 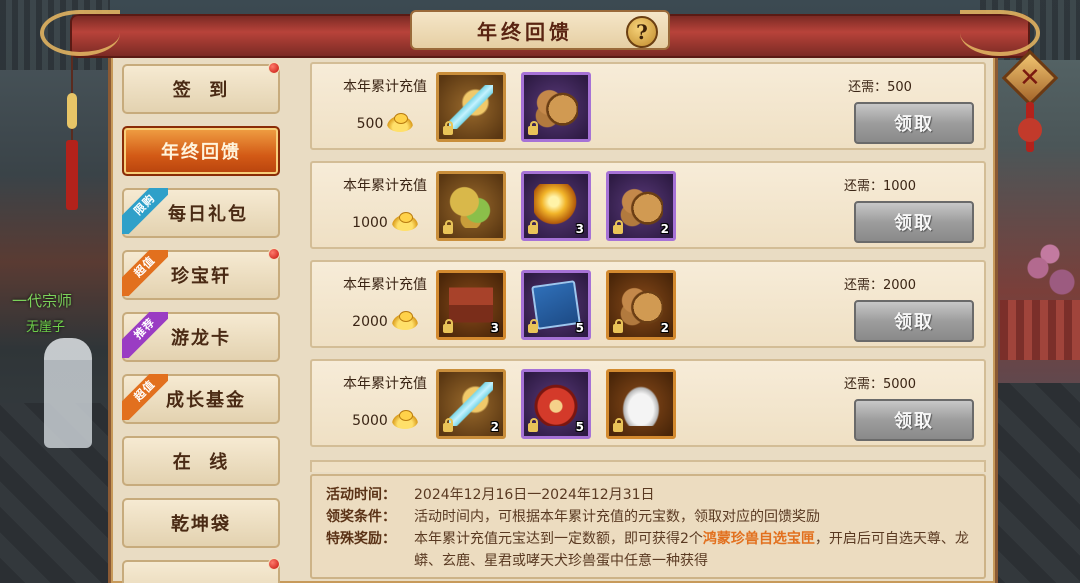 I want to click on special-reward-highlight: 鸿蒙珍兽自选宝匣, so click(x=759, y=539).